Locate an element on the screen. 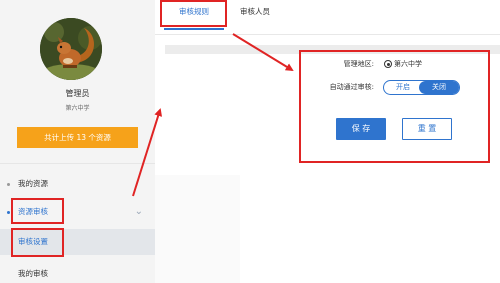 This screenshot has height=283, width=500. tab-active-indicator is located at coordinates (194, 29).